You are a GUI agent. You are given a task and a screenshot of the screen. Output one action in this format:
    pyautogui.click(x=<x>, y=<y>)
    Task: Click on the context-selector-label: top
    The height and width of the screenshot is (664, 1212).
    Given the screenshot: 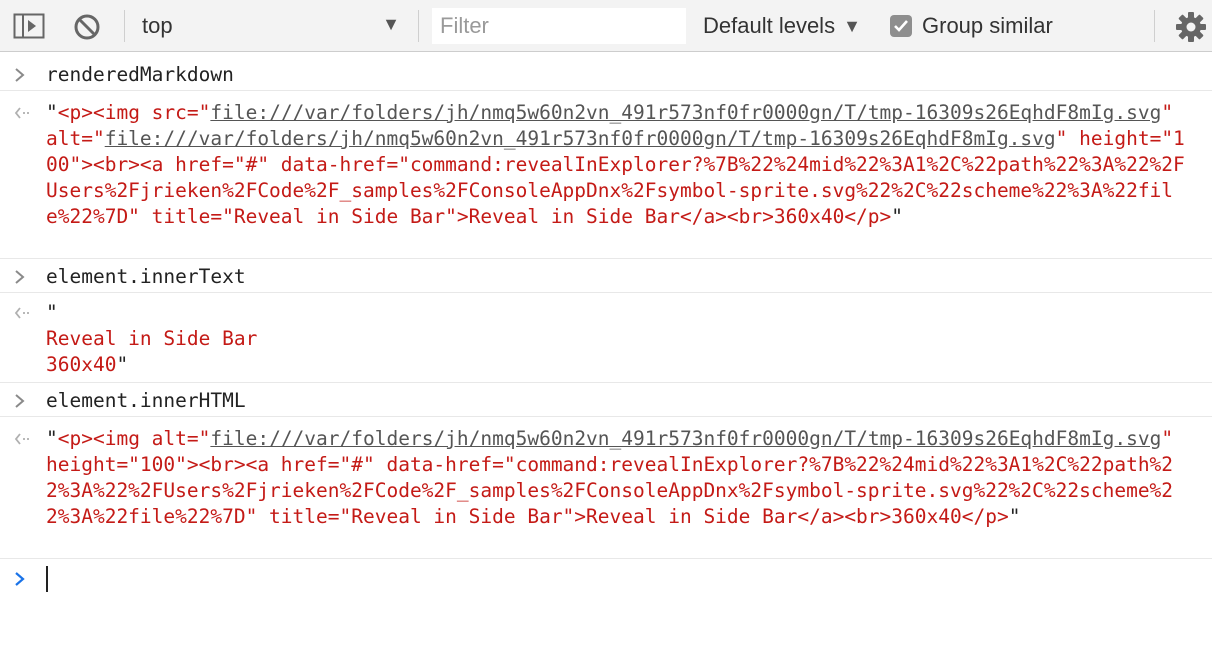 What is the action you would take?
    pyautogui.click(x=157, y=25)
    